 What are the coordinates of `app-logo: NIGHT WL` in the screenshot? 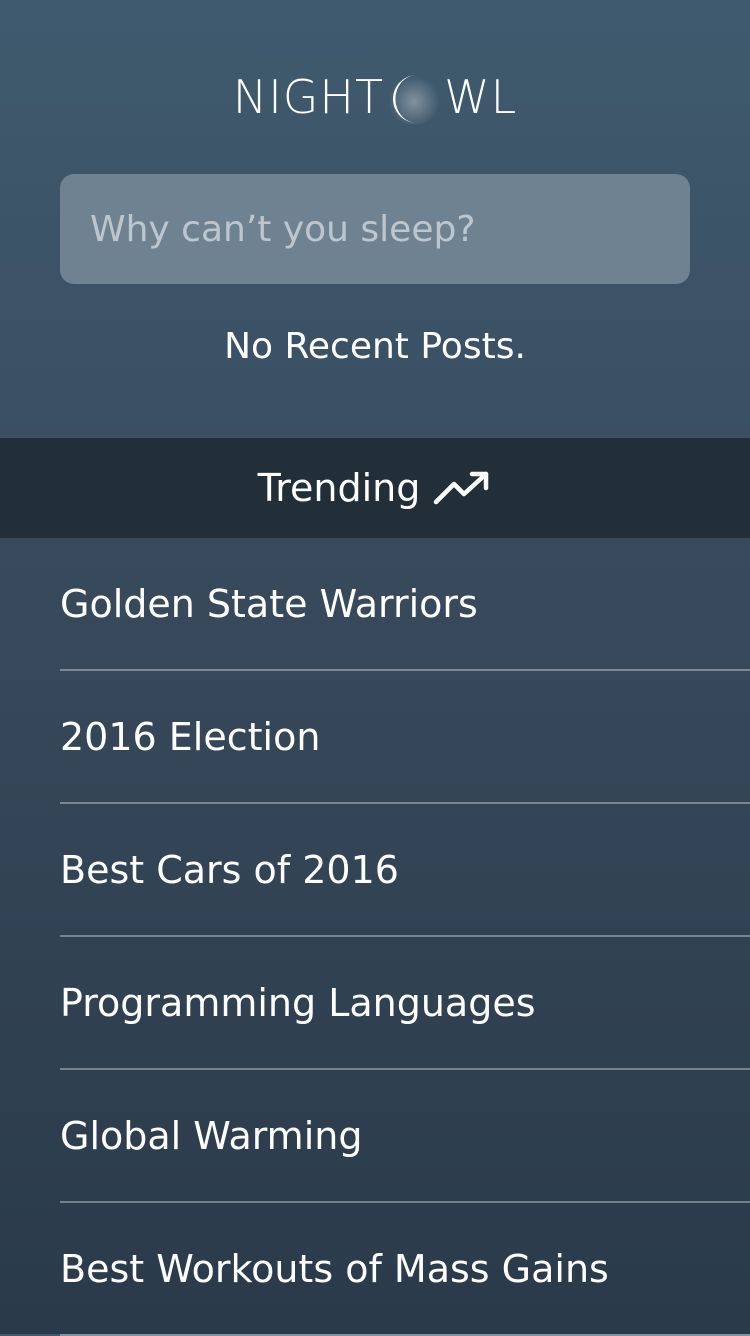 It's located at (375, 97).